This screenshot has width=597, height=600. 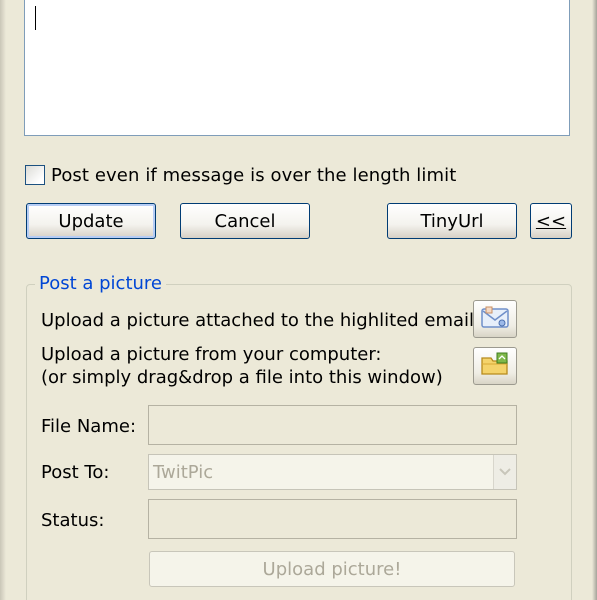 What do you see at coordinates (183, 472) in the screenshot?
I see `post-to-value: TwitPic` at bounding box center [183, 472].